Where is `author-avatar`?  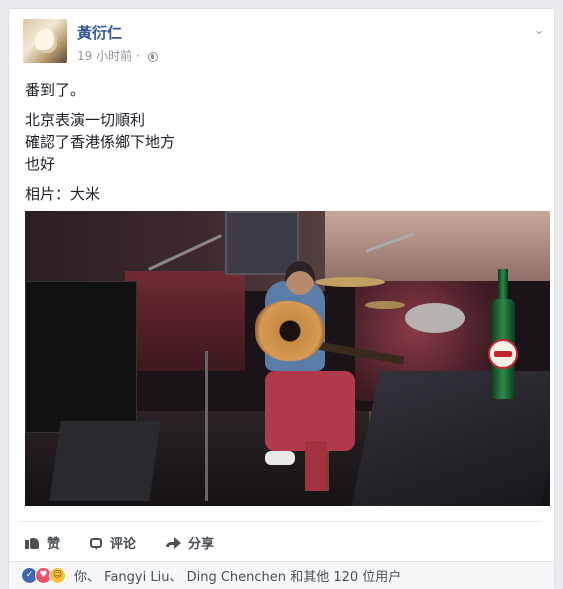
author-avatar is located at coordinates (45, 41).